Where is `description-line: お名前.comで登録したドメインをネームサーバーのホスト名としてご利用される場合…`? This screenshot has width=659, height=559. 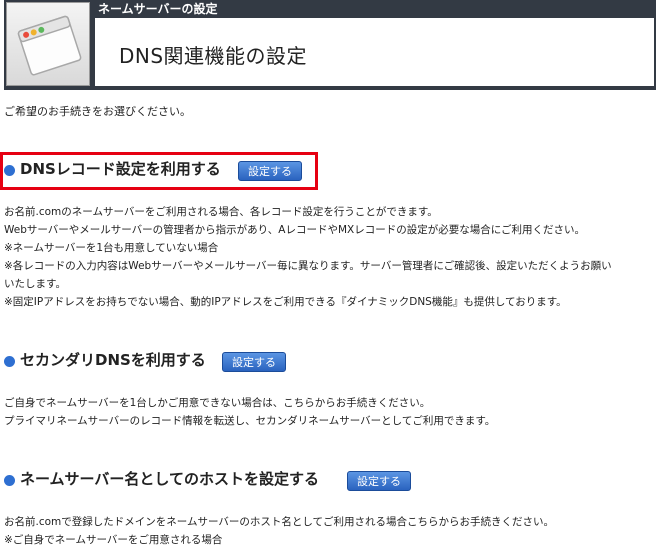
description-line: お名前.comで登録したドメインをネームサーバーのホスト名としてご利用される場合… is located at coordinates (279, 522).